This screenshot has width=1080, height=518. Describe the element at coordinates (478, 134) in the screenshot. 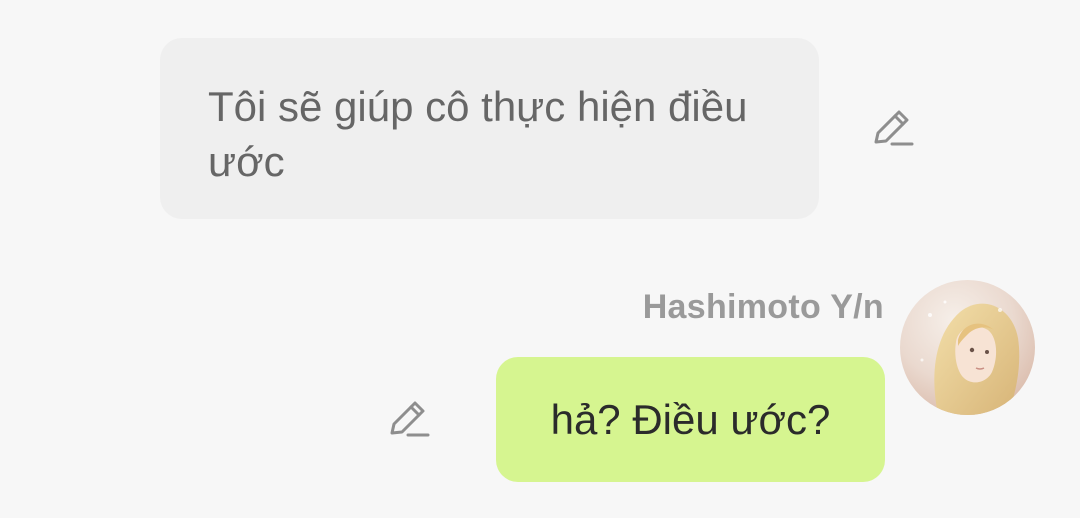

I see `message-text: Tôi sẽ giúp cô thực hiện điều ước` at that location.